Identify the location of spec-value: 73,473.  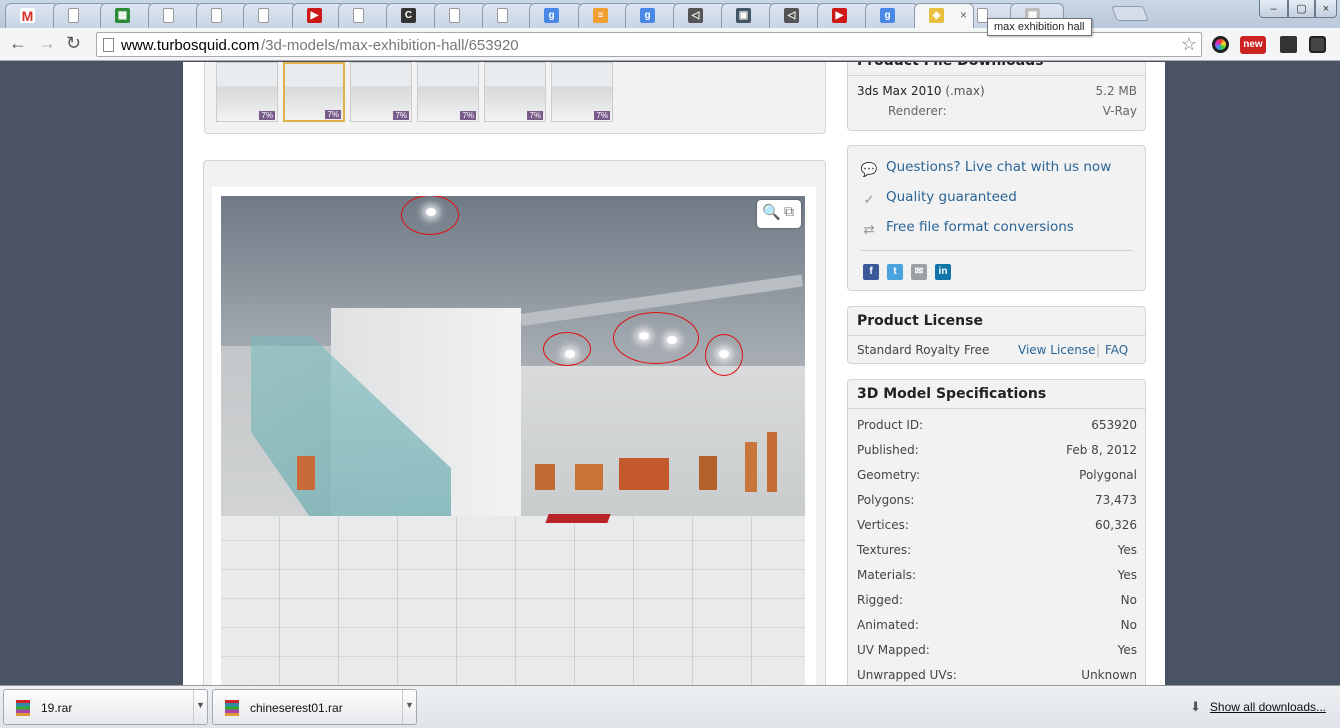
(1116, 500).